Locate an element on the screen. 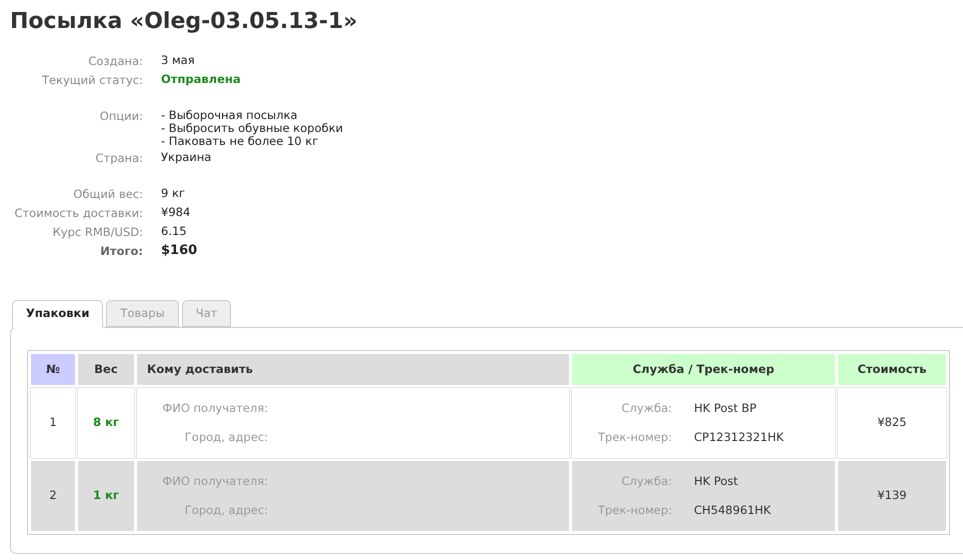 Image resolution: width=963 pixels, height=560 pixels. tab: Упаковки is located at coordinates (58, 314).